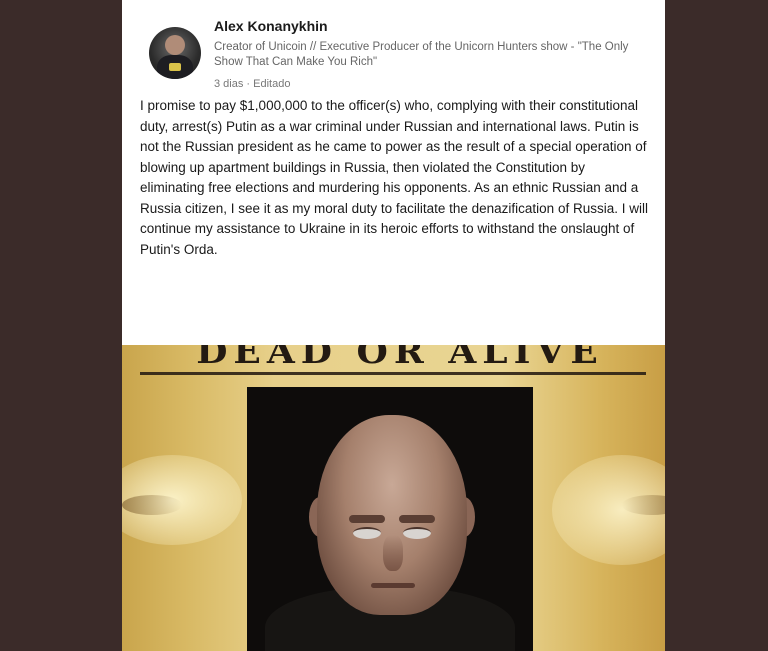 Image resolution: width=768 pixels, height=651 pixels. What do you see at coordinates (271, 26) in the screenshot?
I see `author-name: Alex Konanykhin` at bounding box center [271, 26].